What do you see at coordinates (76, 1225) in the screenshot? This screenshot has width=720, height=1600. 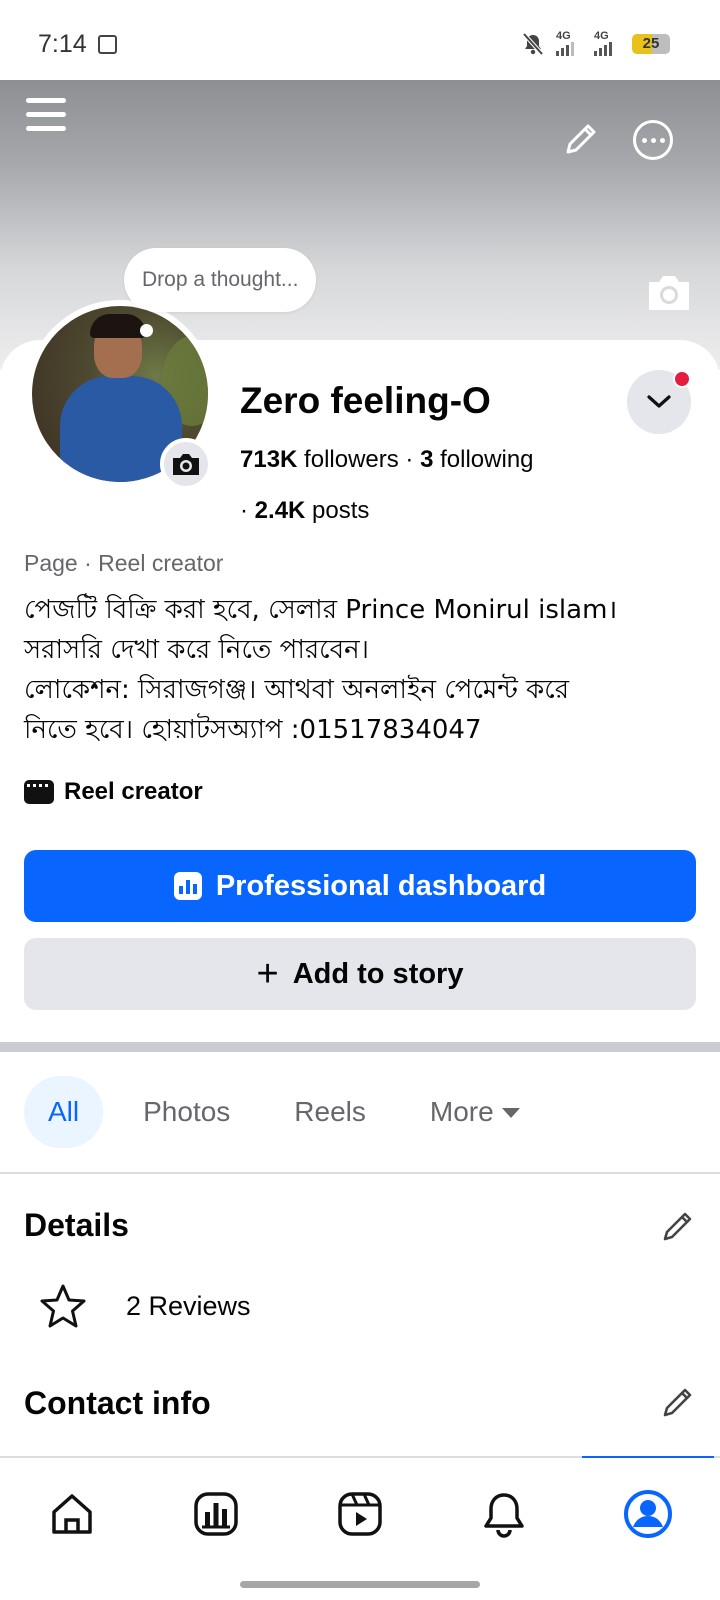 I see `details-title: Details` at bounding box center [76, 1225].